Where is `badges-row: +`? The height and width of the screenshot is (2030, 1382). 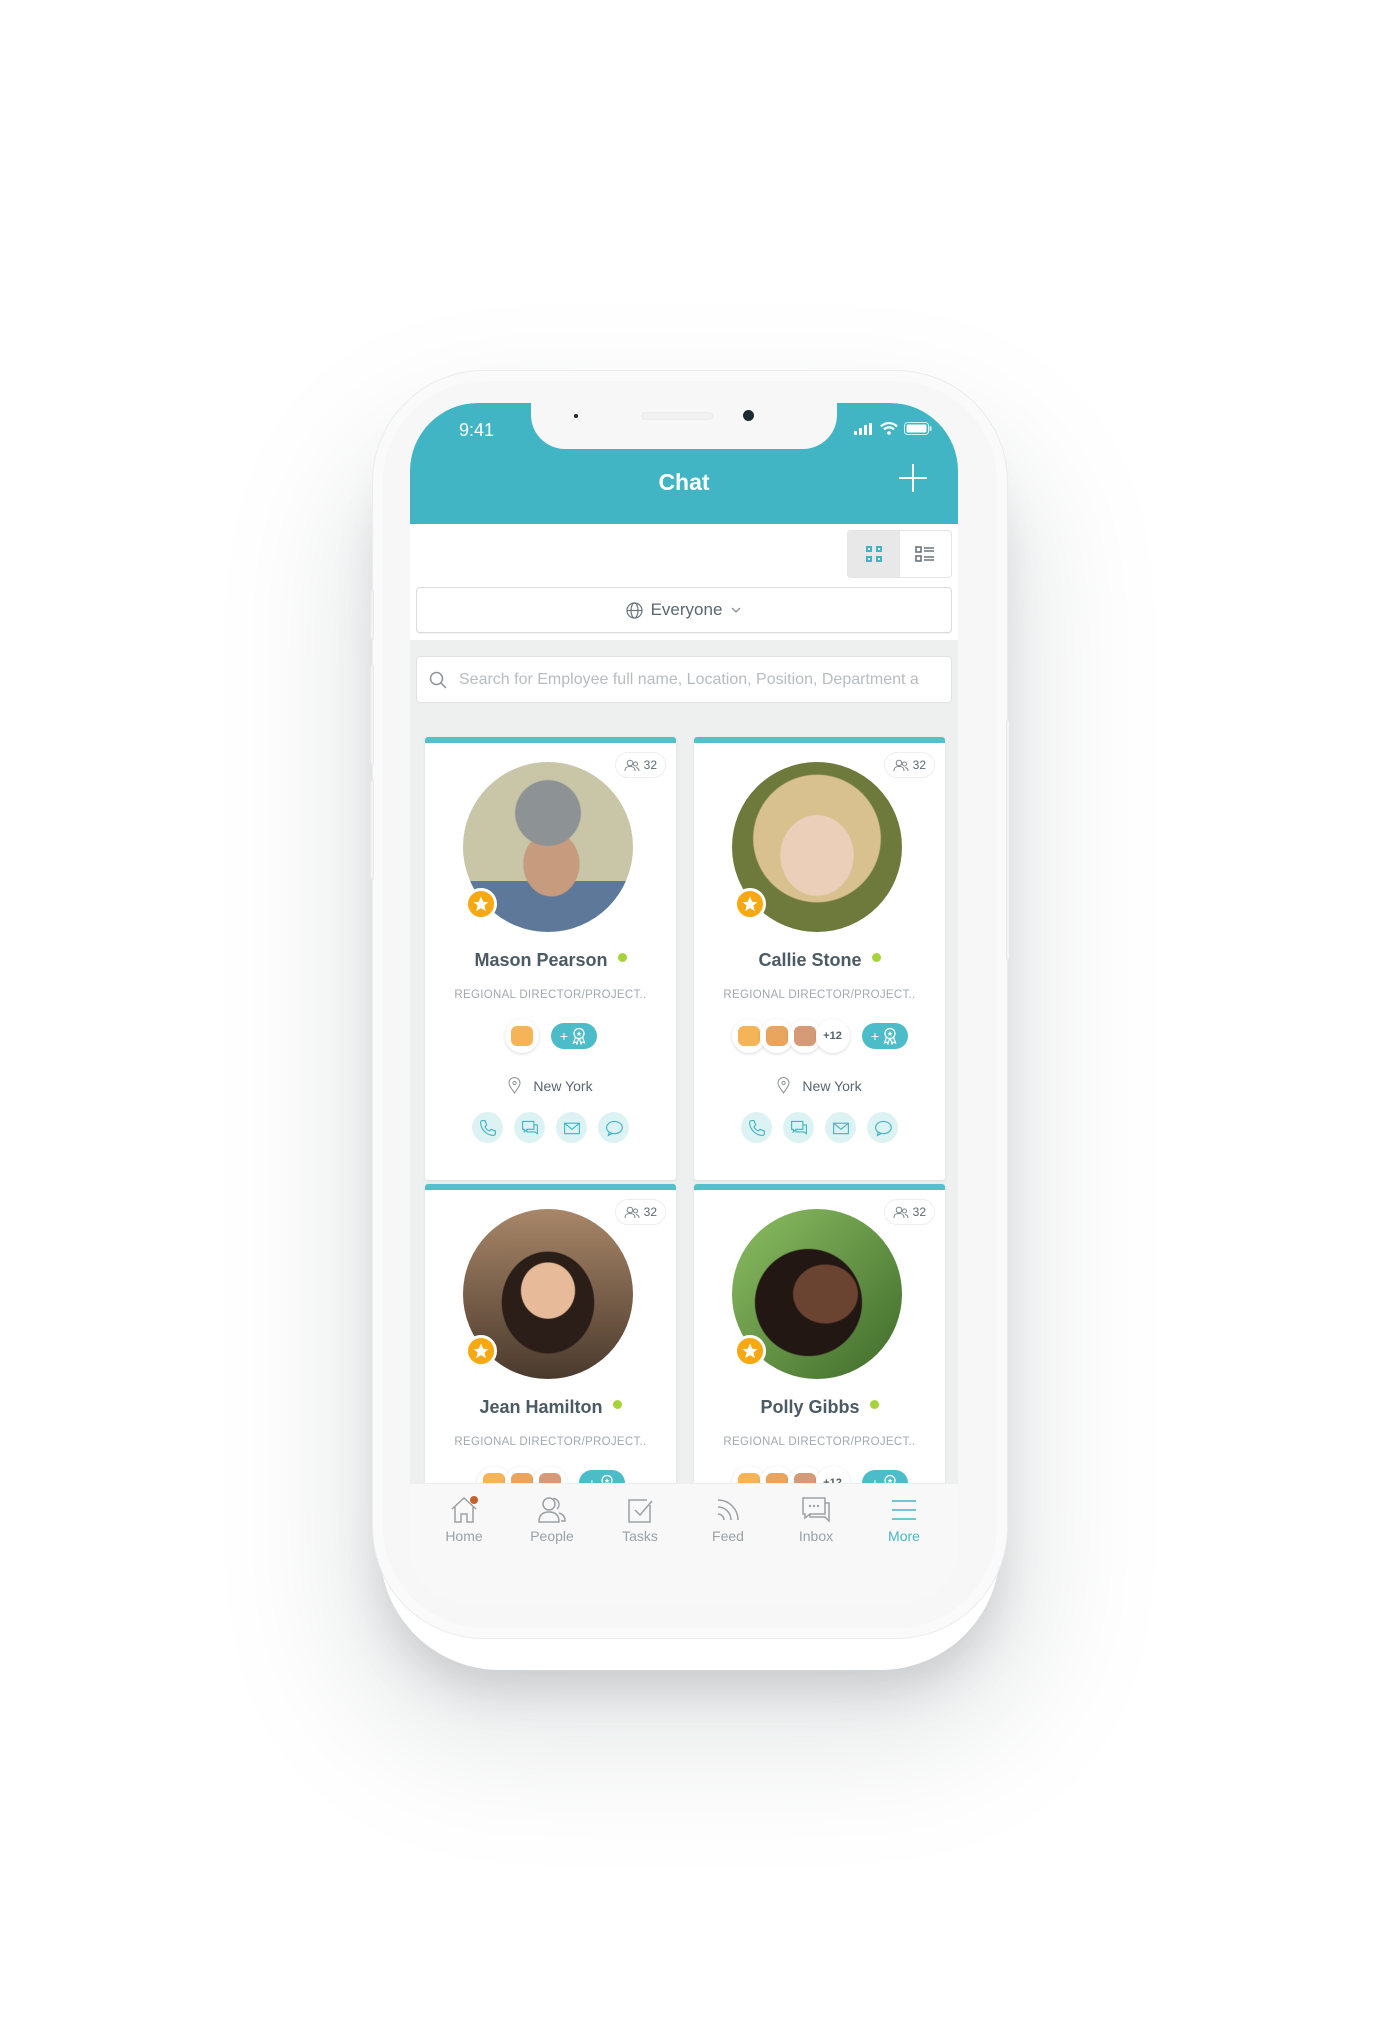 badges-row: + is located at coordinates (550, 1036).